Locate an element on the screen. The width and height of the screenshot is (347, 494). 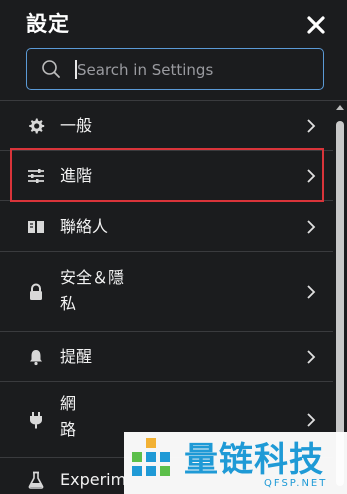
text-caret is located at coordinates (76, 69).